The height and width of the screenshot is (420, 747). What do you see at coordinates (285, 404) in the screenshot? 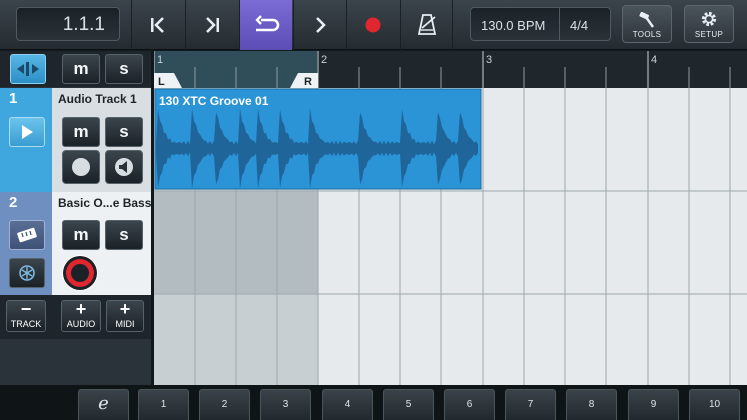
I see `keyboard-key-3: 3` at bounding box center [285, 404].